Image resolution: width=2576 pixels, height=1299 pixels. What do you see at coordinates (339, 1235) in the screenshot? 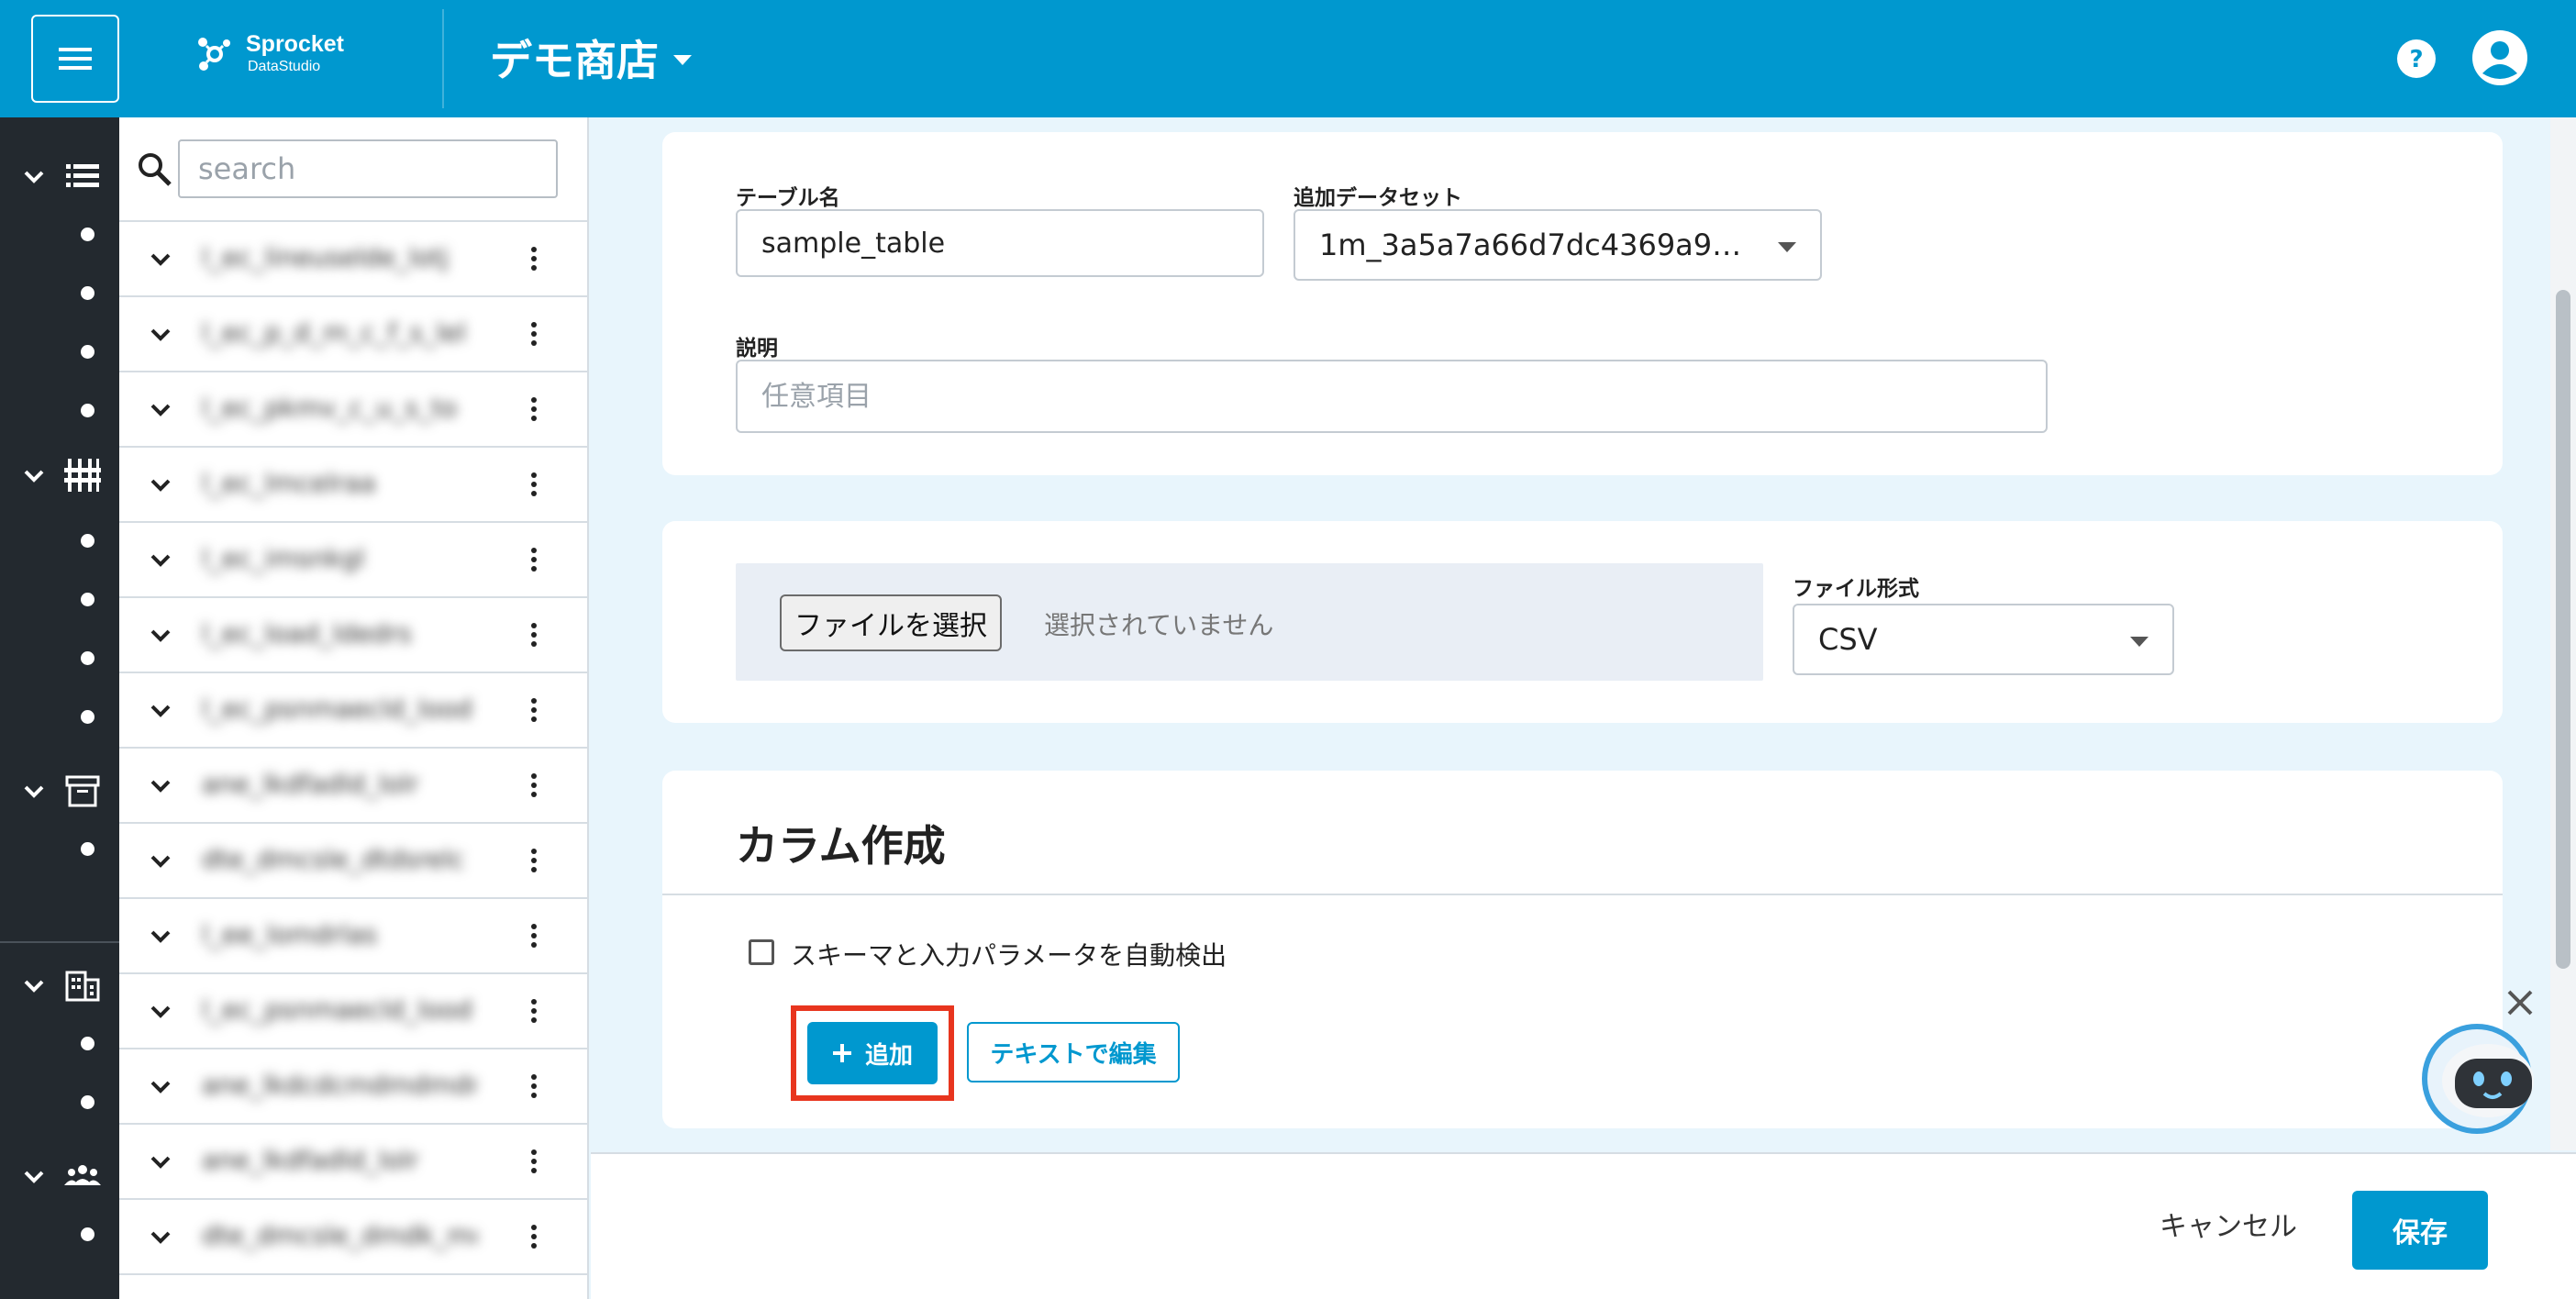
I see `table-name: dte_dmcsle_dmdk_md` at bounding box center [339, 1235].